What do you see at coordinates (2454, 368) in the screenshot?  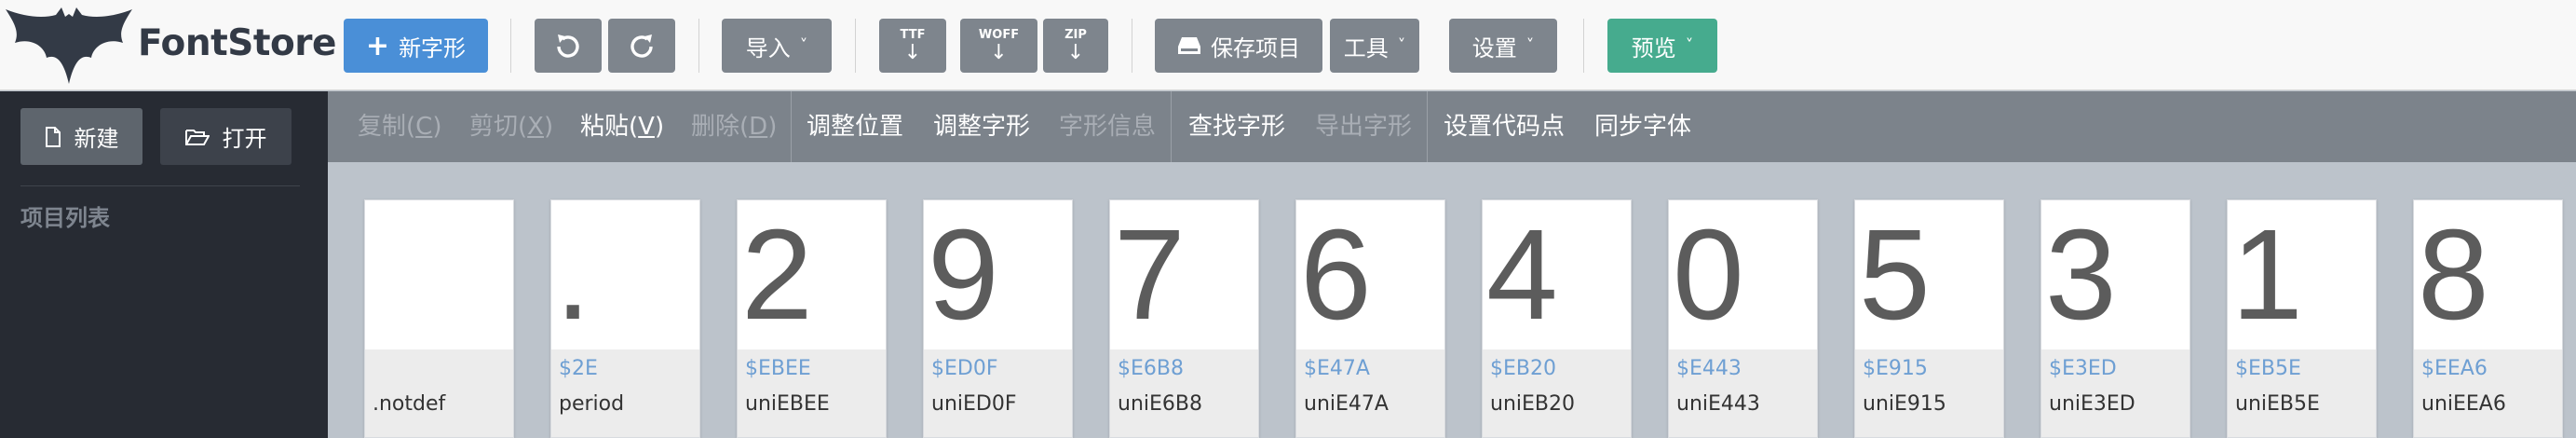 I see `glyph-codepoint: $EEA6` at bounding box center [2454, 368].